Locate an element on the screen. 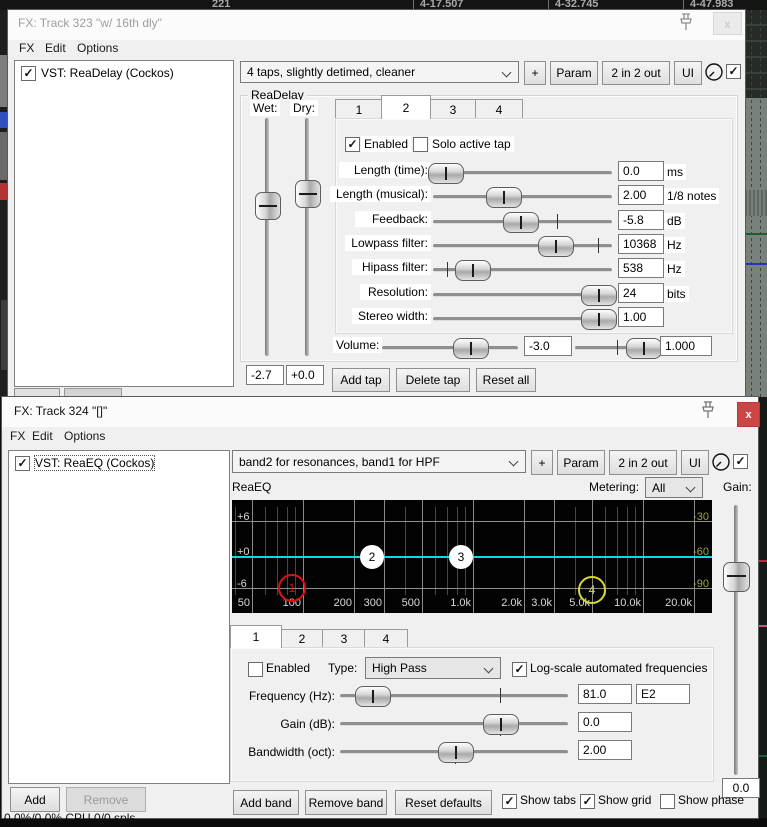 This screenshot has height=827, width=767. length-time-value: 0.0 is located at coordinates (641, 171).